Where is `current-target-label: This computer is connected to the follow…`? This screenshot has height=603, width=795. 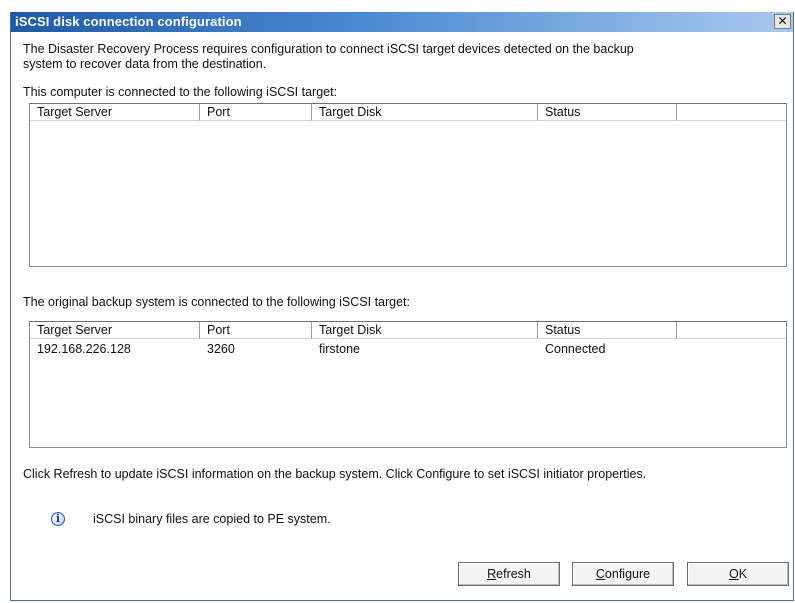 current-target-label: This computer is connected to the follow… is located at coordinates (180, 92).